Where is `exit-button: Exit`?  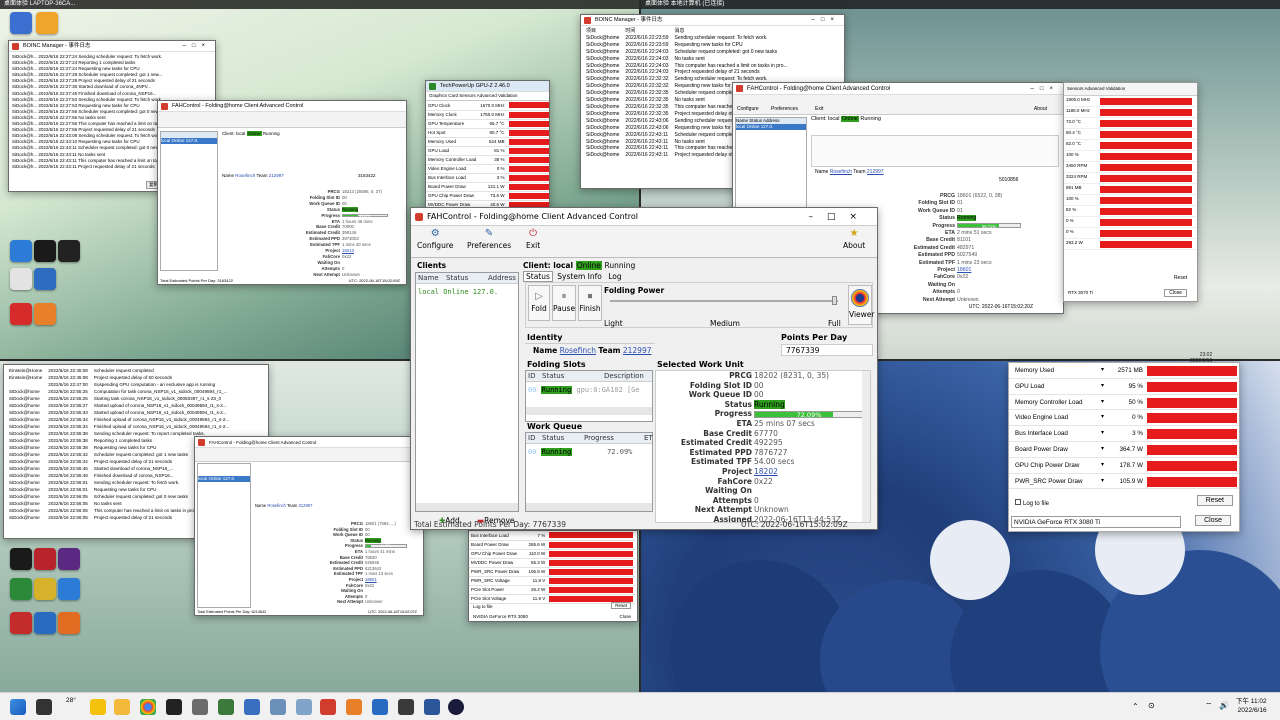 exit-button: Exit is located at coordinates (819, 109).